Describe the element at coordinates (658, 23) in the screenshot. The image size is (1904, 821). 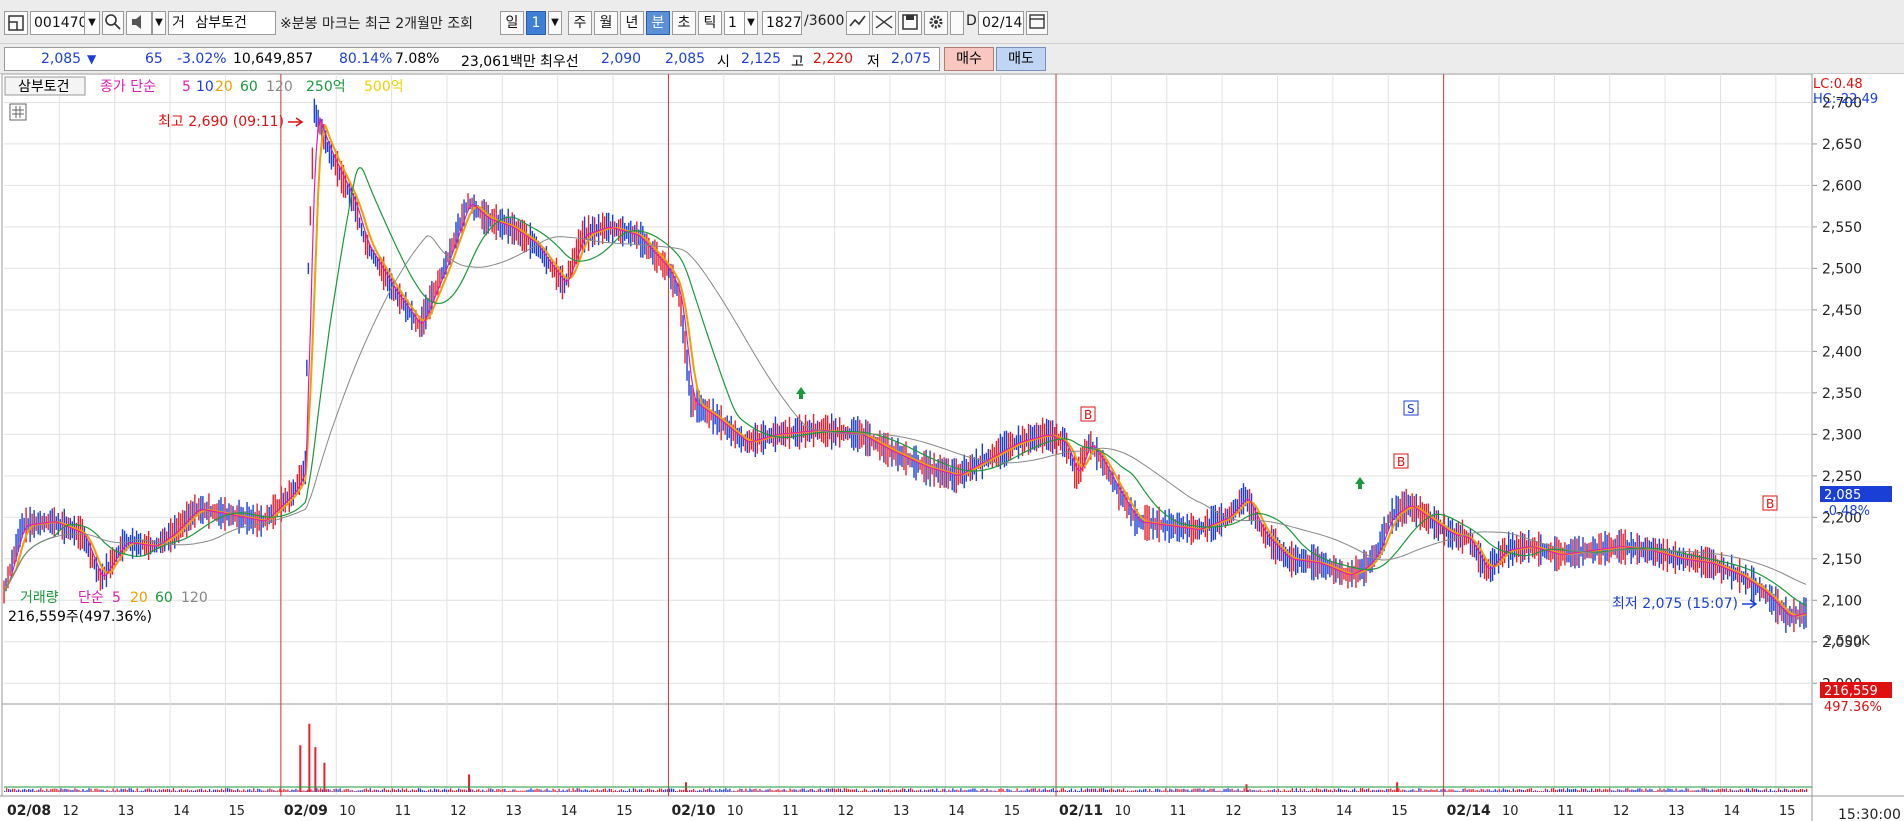
I see `tab-minute: 분` at that location.